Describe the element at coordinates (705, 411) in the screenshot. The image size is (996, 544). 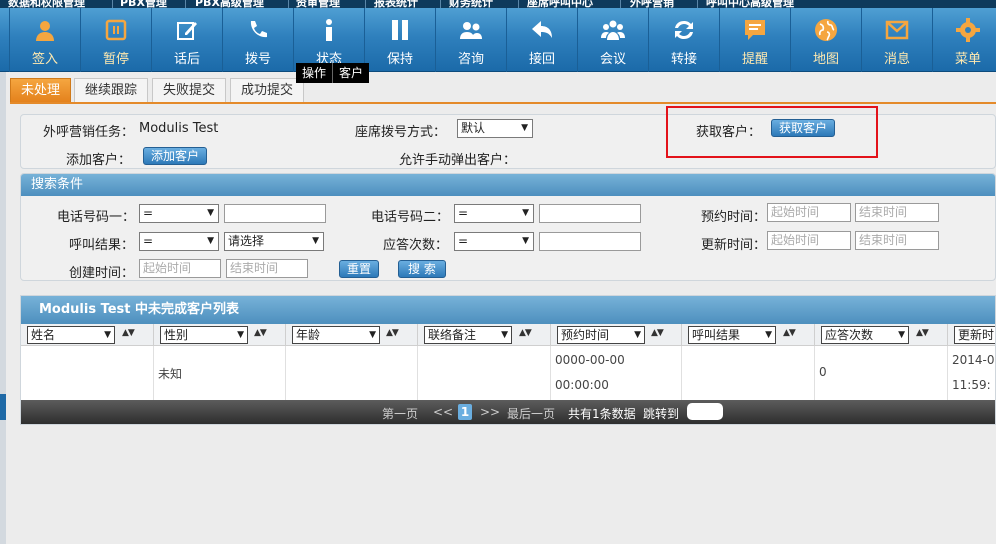
I see `jump-page-input` at that location.